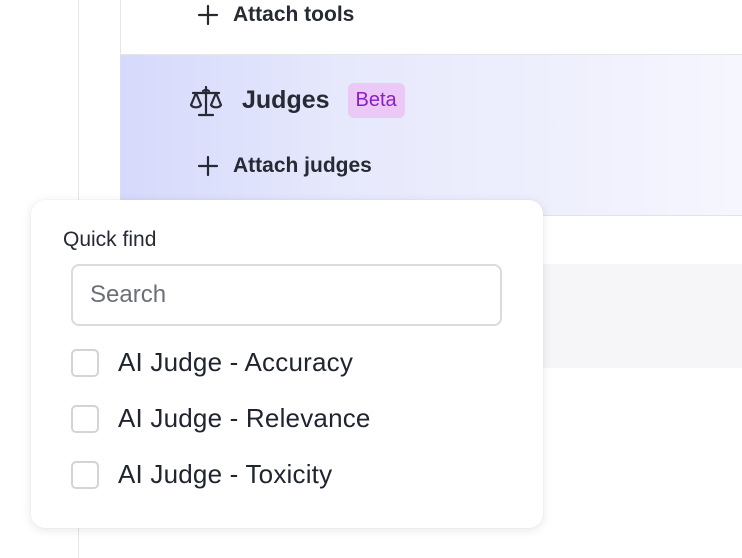 The height and width of the screenshot is (558, 742). What do you see at coordinates (286, 295) in the screenshot?
I see `search-input` at bounding box center [286, 295].